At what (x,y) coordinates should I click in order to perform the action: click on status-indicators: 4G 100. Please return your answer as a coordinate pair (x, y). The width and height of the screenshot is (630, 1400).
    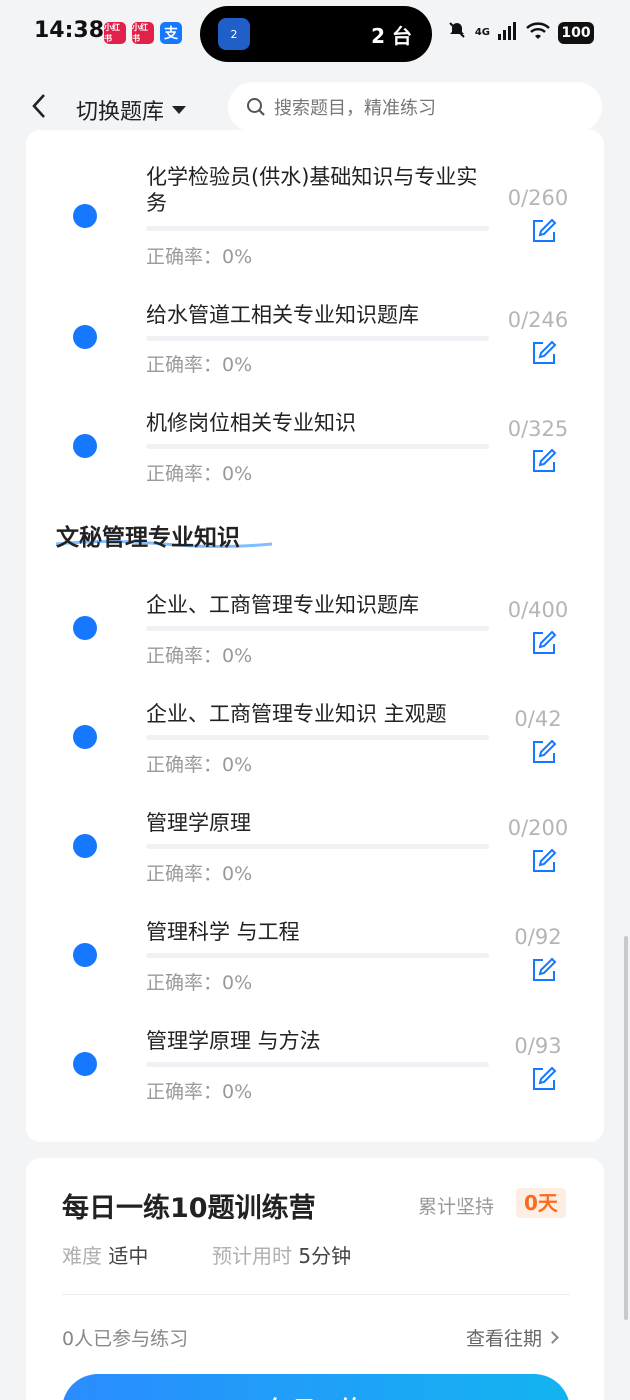
    Looking at the image, I should click on (520, 32).